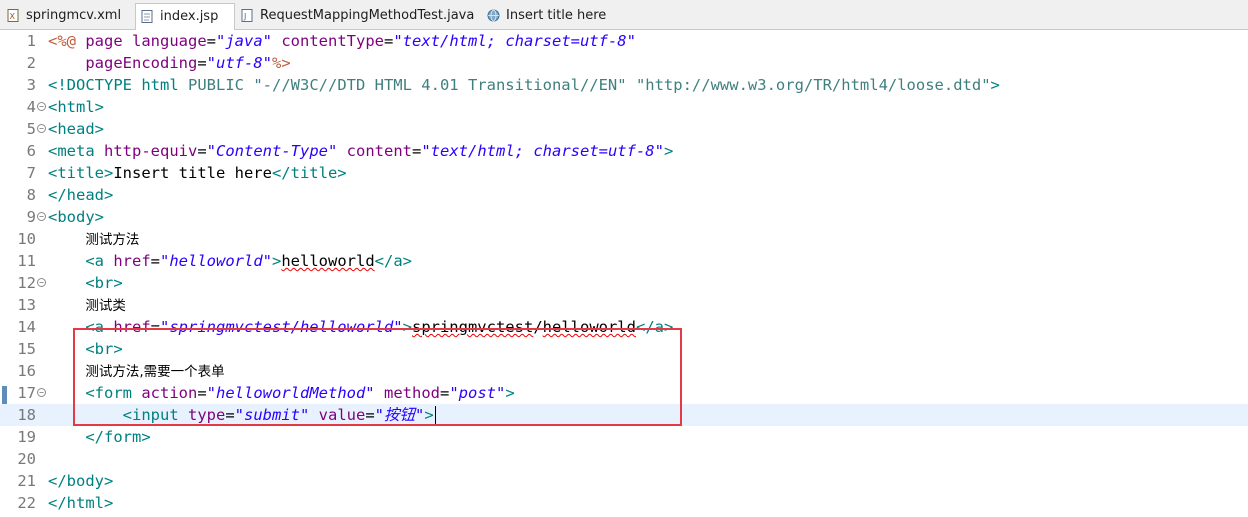  What do you see at coordinates (155, 372) in the screenshot?
I see `chinese-text: 测试方法,需要一个表单` at bounding box center [155, 372].